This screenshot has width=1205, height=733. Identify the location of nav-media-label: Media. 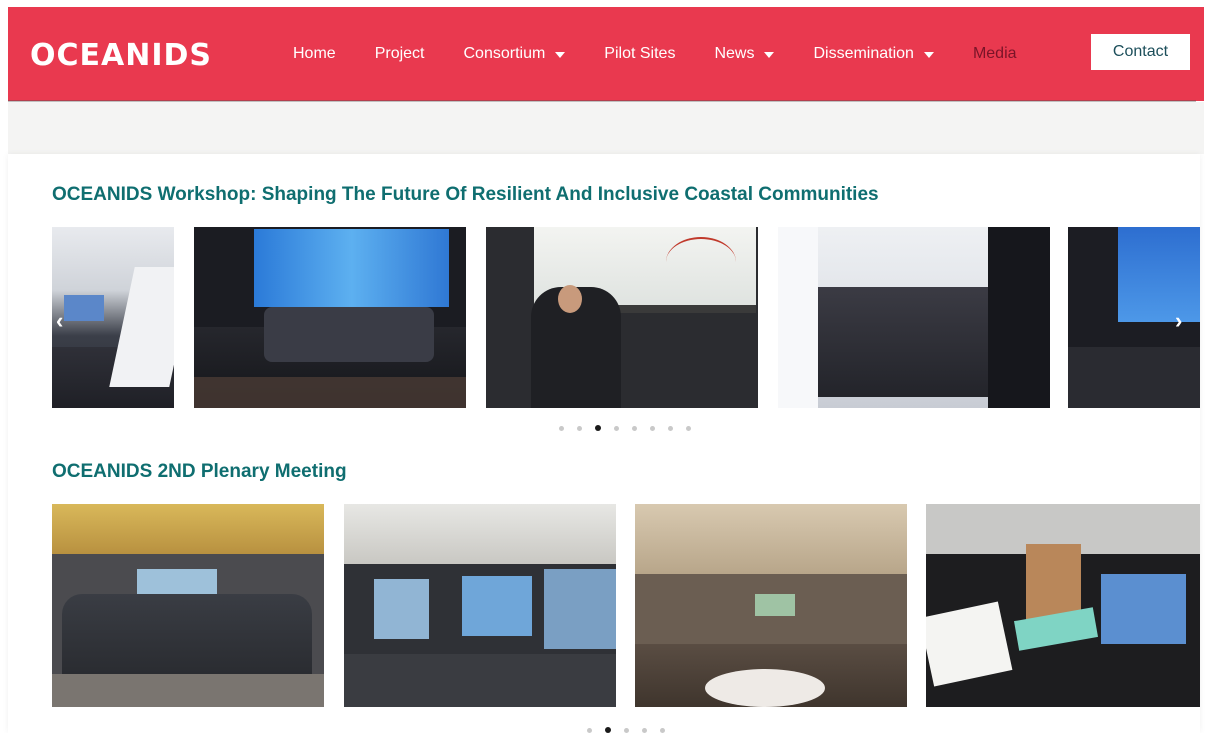
(994, 53).